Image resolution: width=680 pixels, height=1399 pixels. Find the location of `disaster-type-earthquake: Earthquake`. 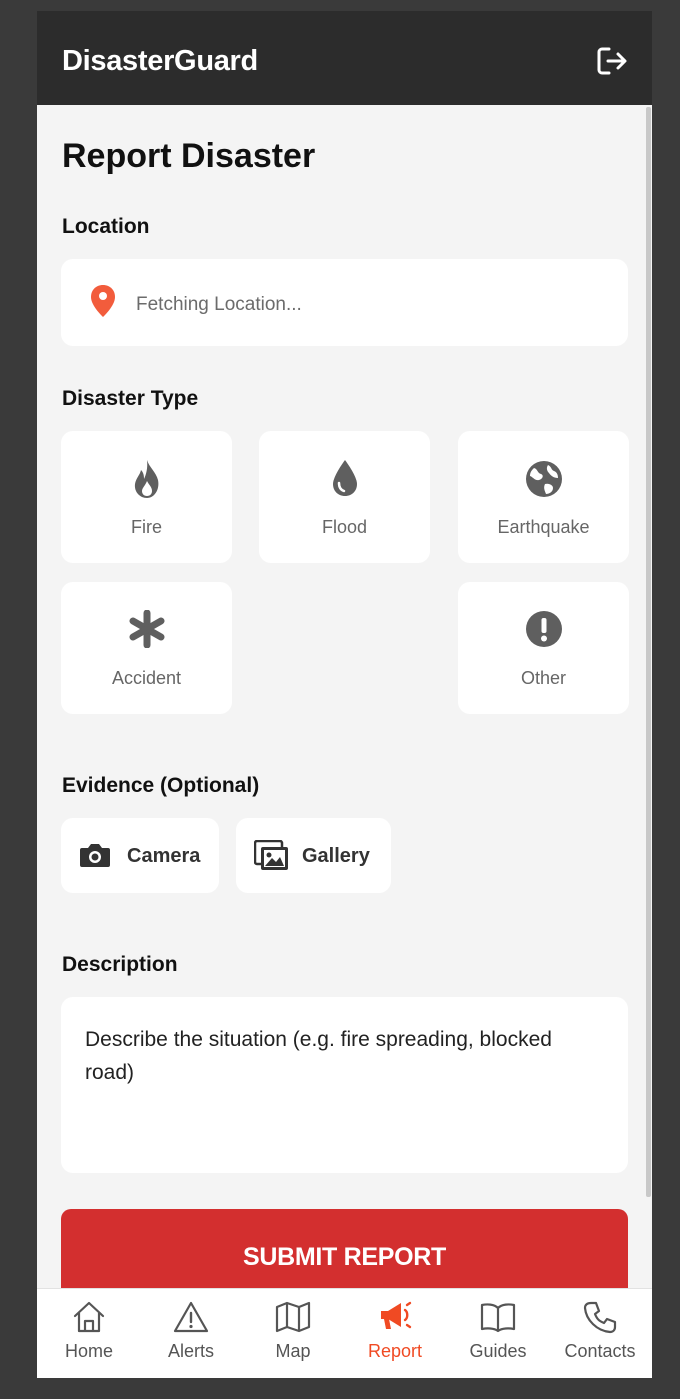

disaster-type-earthquake: Earthquake is located at coordinates (543, 497).